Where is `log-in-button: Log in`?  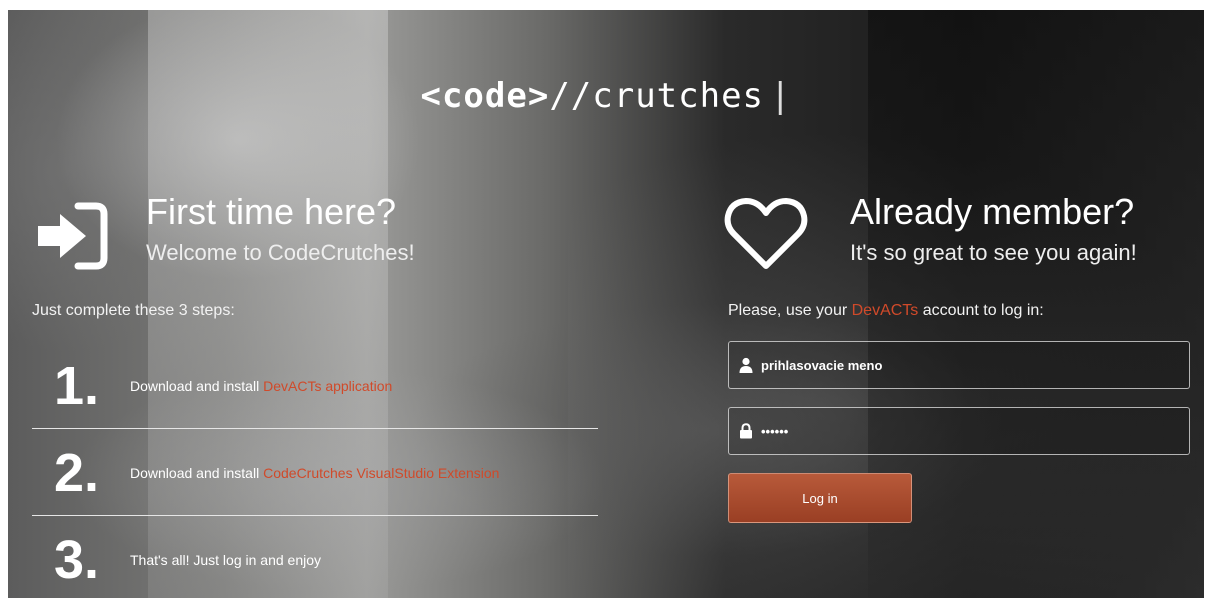 log-in-button: Log in is located at coordinates (820, 498).